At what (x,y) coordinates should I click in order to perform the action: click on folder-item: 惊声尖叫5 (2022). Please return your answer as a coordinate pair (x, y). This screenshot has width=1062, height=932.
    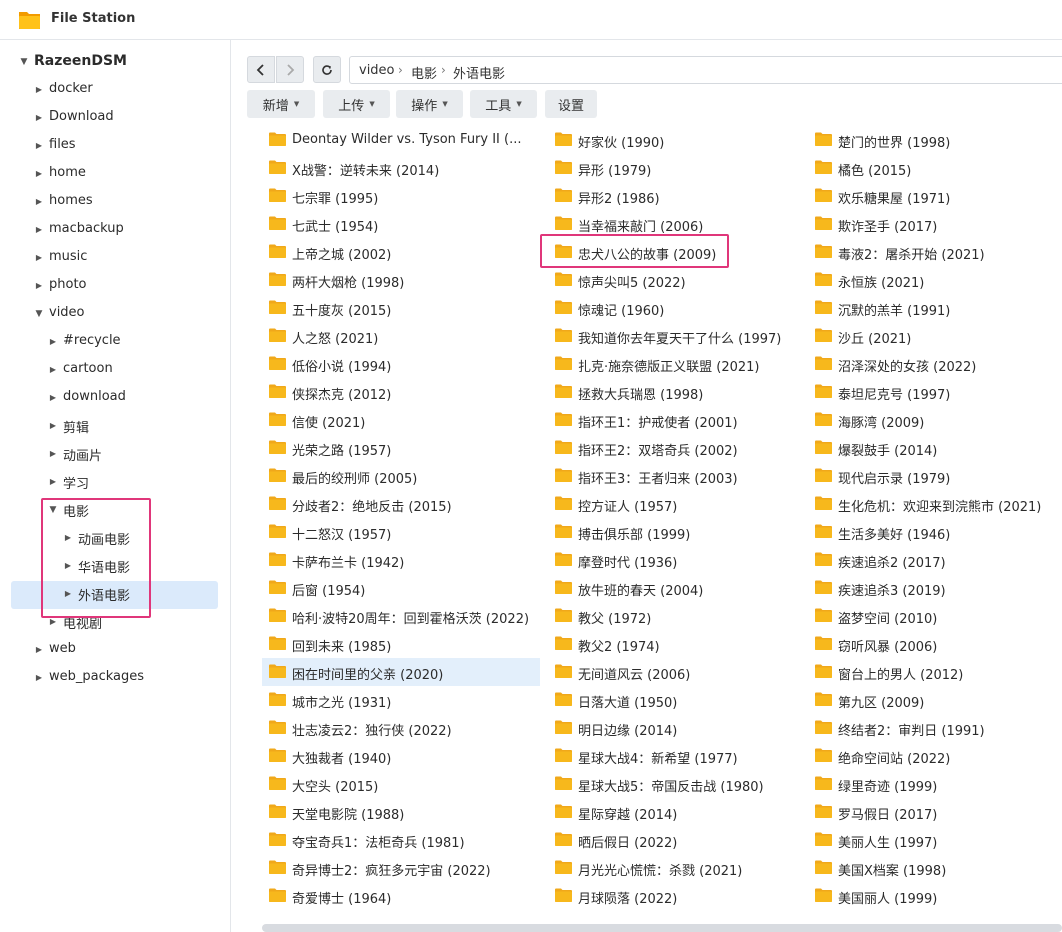
    Looking at the image, I should click on (688, 280).